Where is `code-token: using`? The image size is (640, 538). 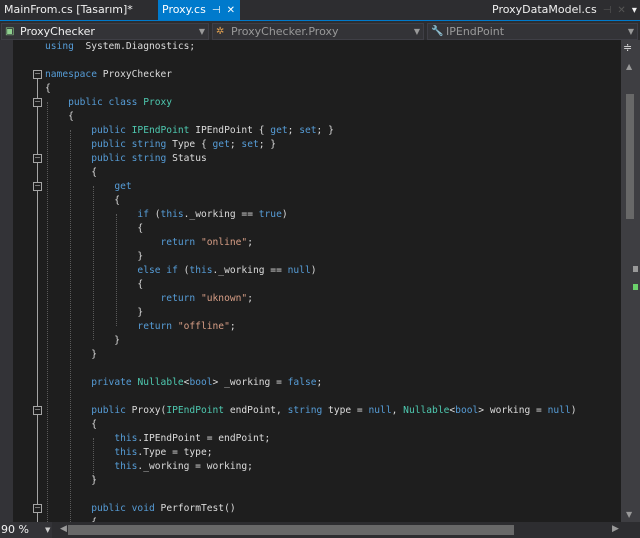
code-token: using is located at coordinates (59, 46).